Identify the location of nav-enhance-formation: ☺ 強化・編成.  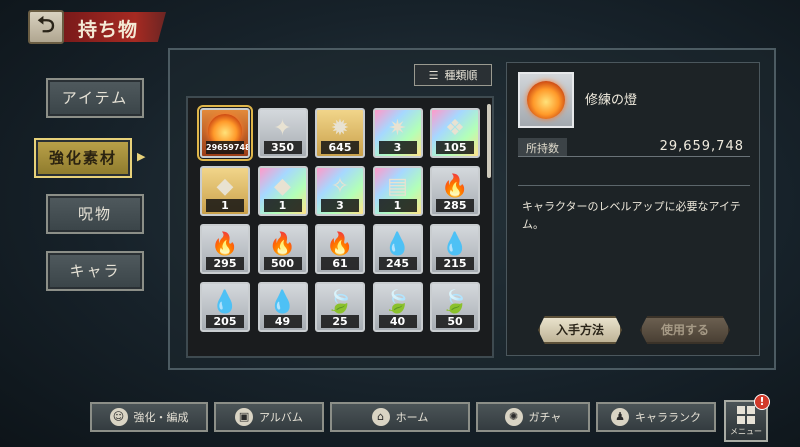
(149, 417).